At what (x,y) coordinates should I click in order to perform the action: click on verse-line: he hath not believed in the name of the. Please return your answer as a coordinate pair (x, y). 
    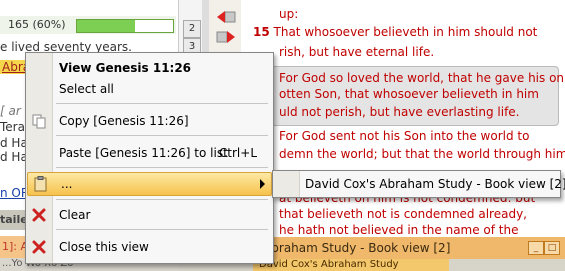
    Looking at the image, I should click on (399, 229).